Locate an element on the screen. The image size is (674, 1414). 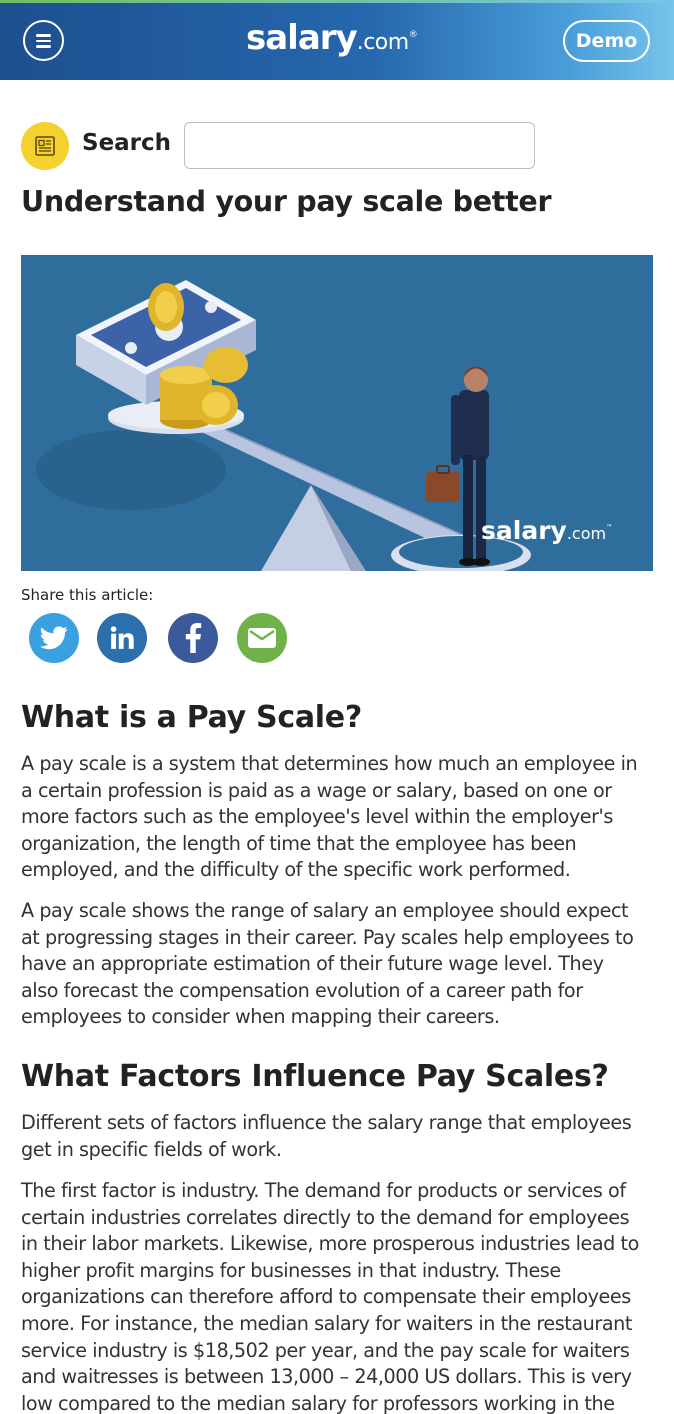
section-heading: What is a Pay Scale? is located at coordinates (191, 717).